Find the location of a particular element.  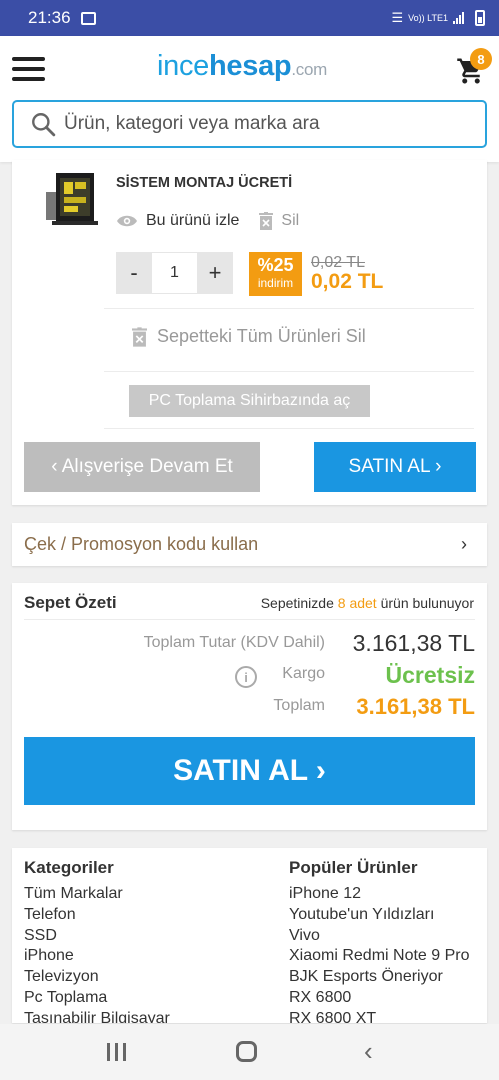

item-count: 8 adet is located at coordinates (357, 603).